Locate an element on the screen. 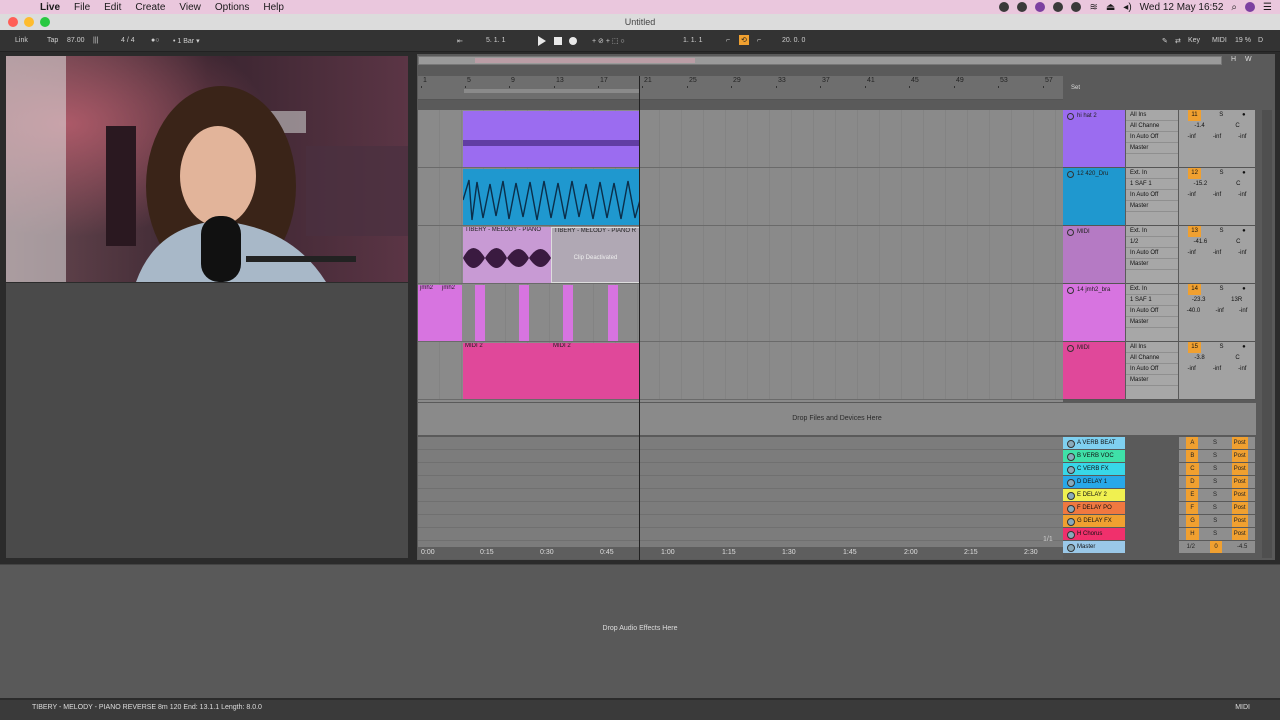 This screenshot has height=720, width=1280. send-a: -40.0 is located at coordinates (1194, 311).